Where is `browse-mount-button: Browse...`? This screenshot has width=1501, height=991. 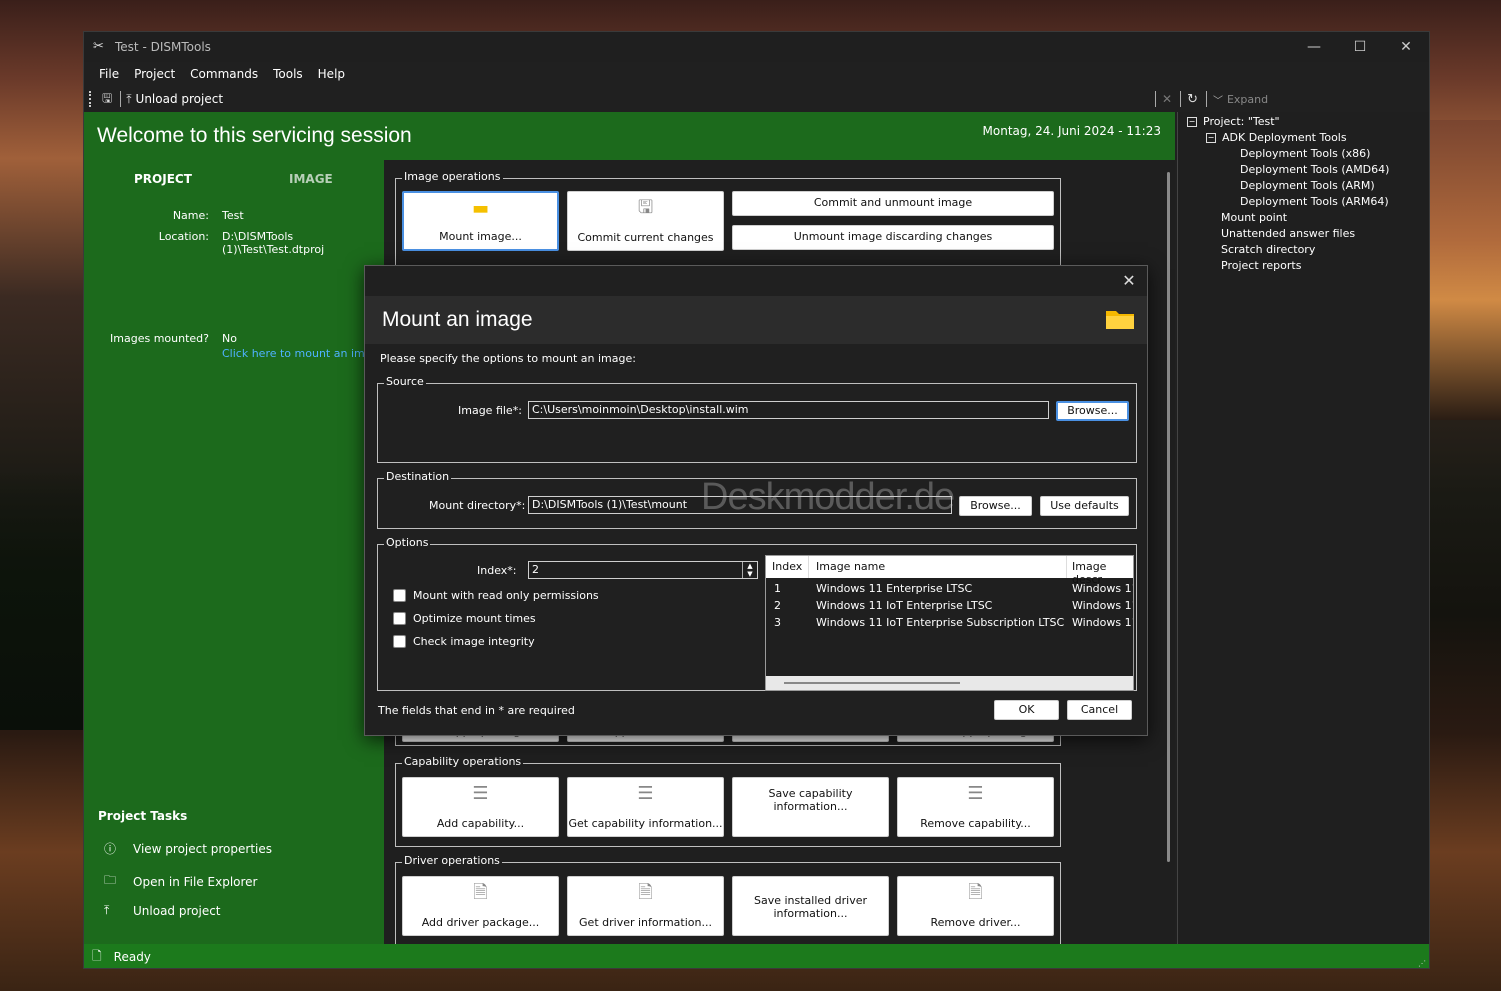 browse-mount-button: Browse... is located at coordinates (995, 506).